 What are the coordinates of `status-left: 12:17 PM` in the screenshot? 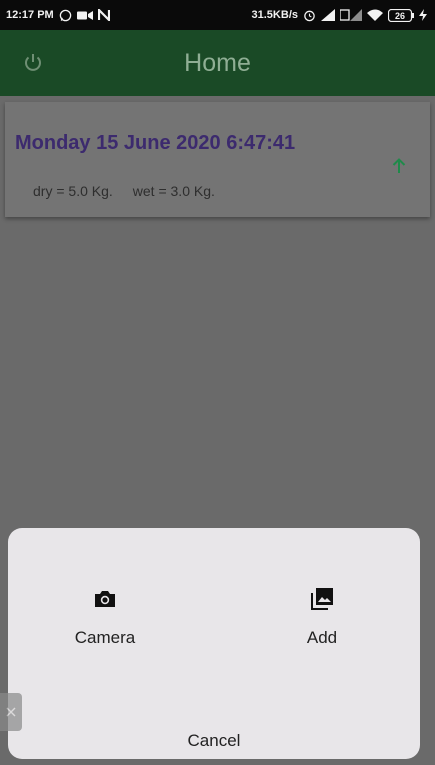 It's located at (58, 15).